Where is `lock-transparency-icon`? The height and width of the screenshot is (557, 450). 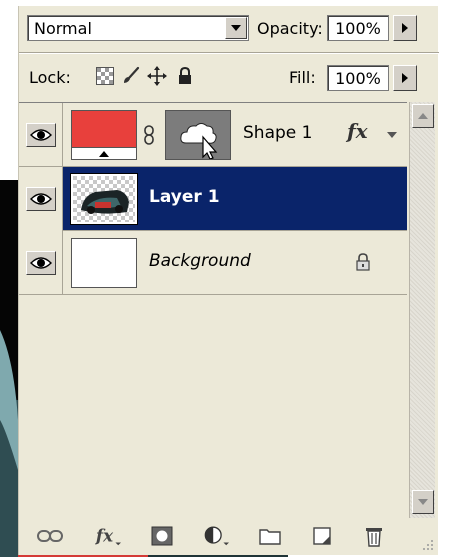
lock-transparency-icon is located at coordinates (105, 76).